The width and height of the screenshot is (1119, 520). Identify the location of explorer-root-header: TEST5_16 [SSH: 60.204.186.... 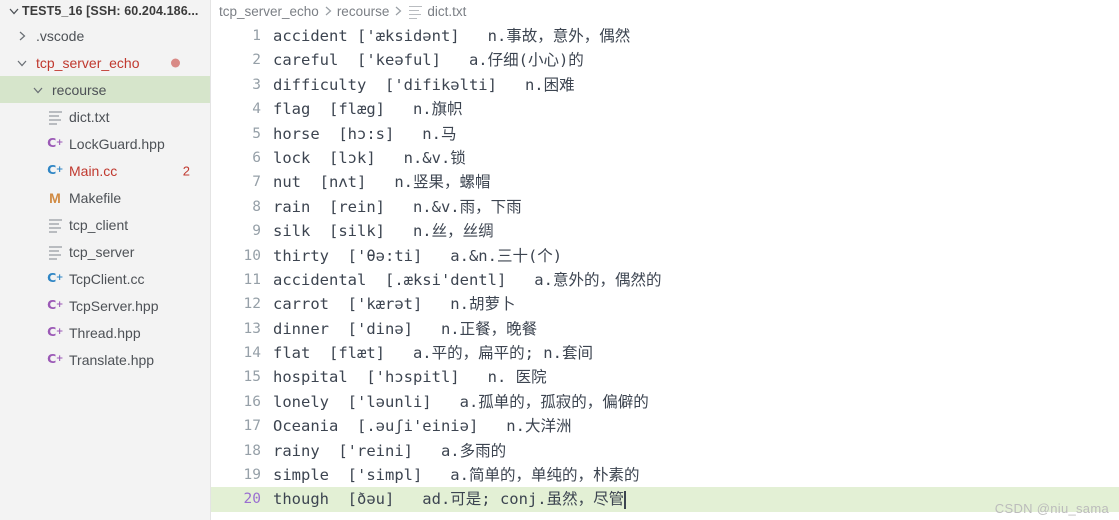
(105, 11).